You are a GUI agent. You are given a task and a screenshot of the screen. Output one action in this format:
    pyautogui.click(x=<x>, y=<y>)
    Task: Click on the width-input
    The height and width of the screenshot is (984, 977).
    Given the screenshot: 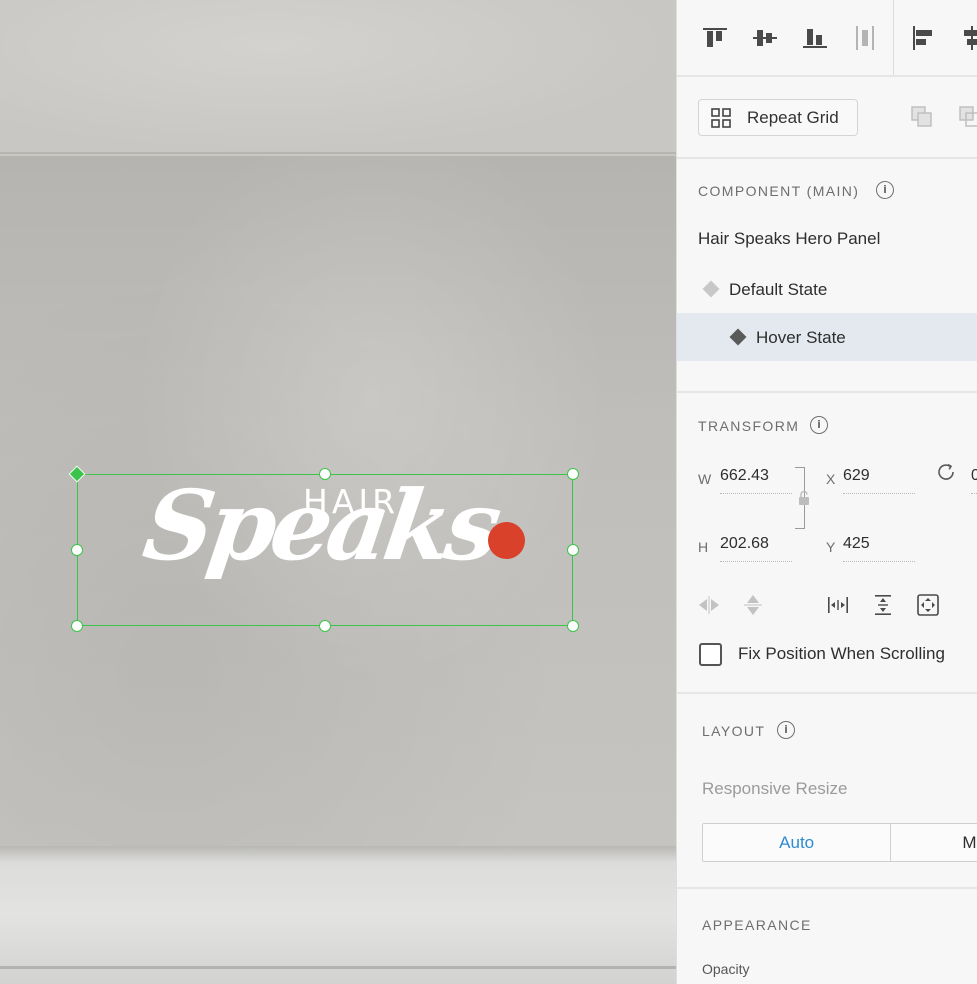 What is the action you would take?
    pyautogui.click(x=756, y=478)
    